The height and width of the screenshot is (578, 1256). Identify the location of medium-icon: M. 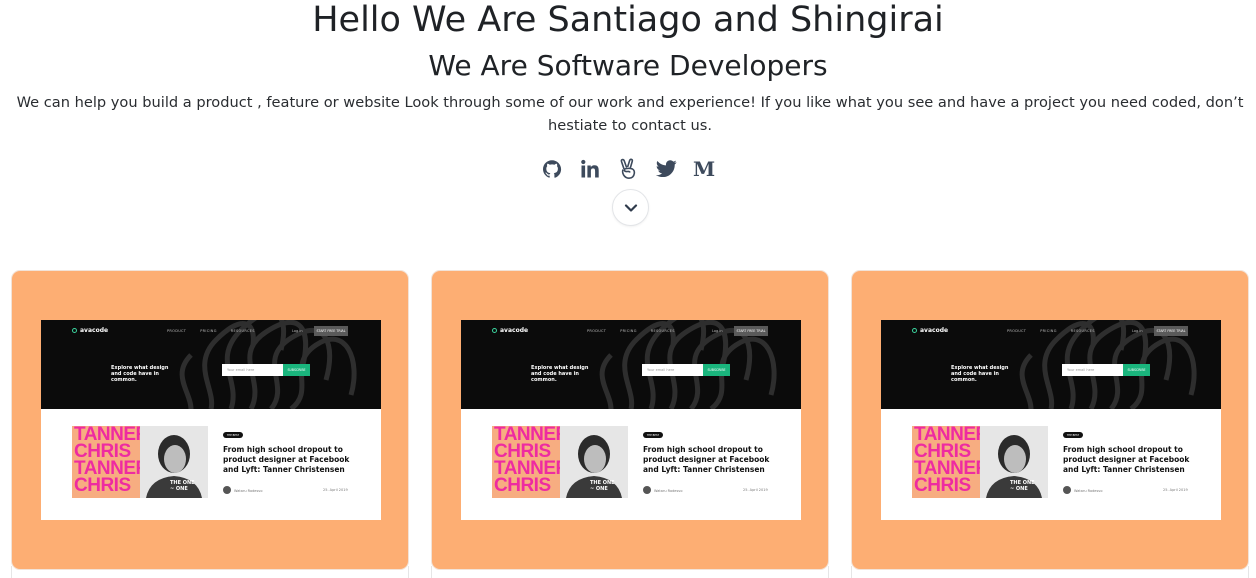
(704, 169).